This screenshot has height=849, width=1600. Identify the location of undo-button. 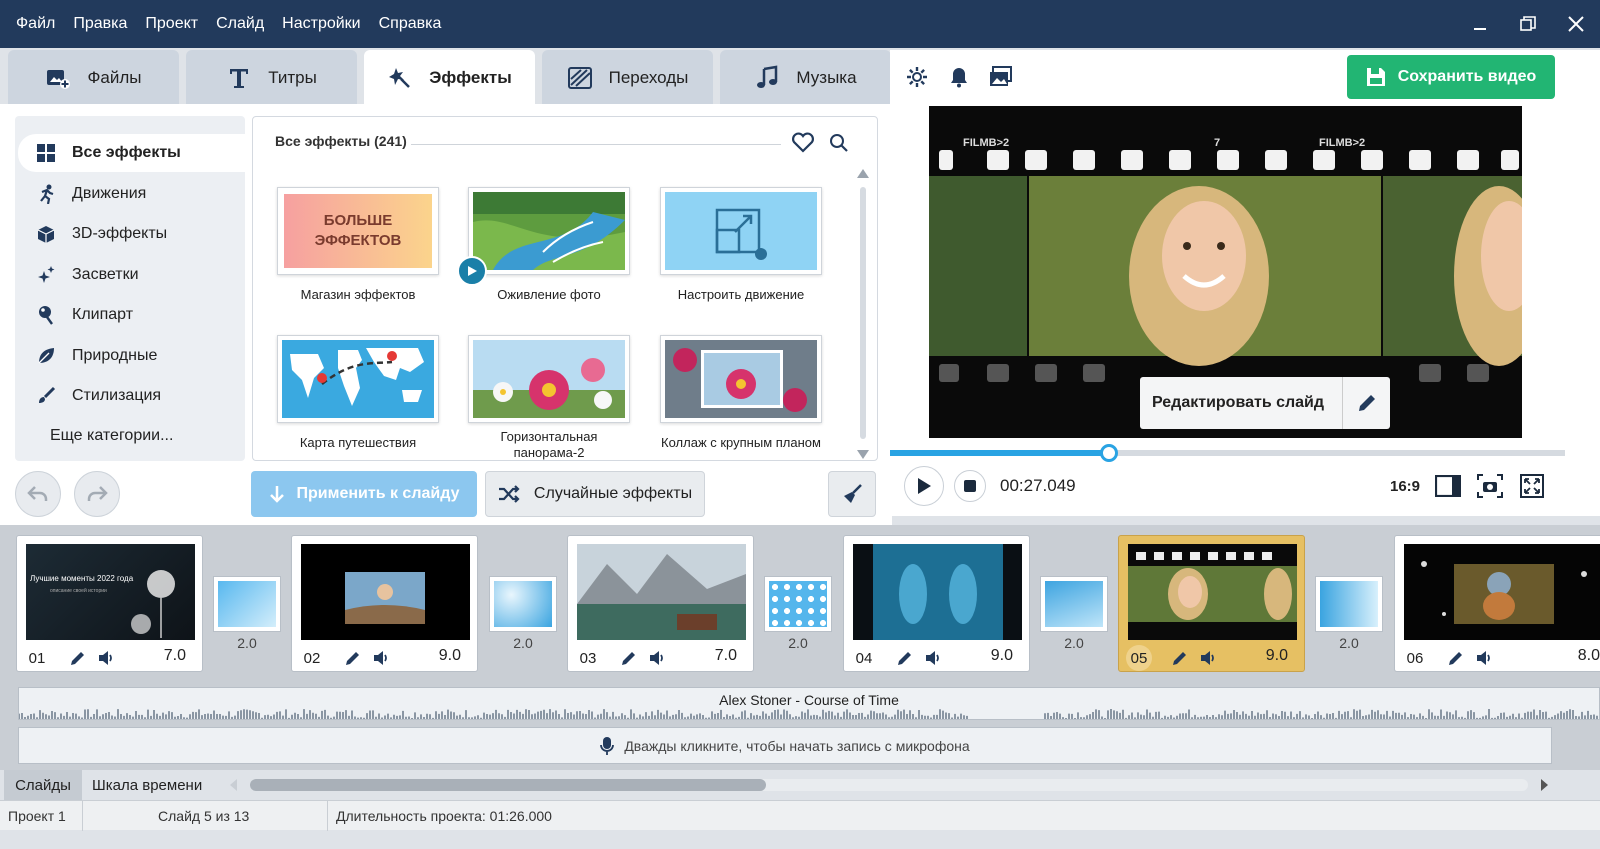
(38, 494).